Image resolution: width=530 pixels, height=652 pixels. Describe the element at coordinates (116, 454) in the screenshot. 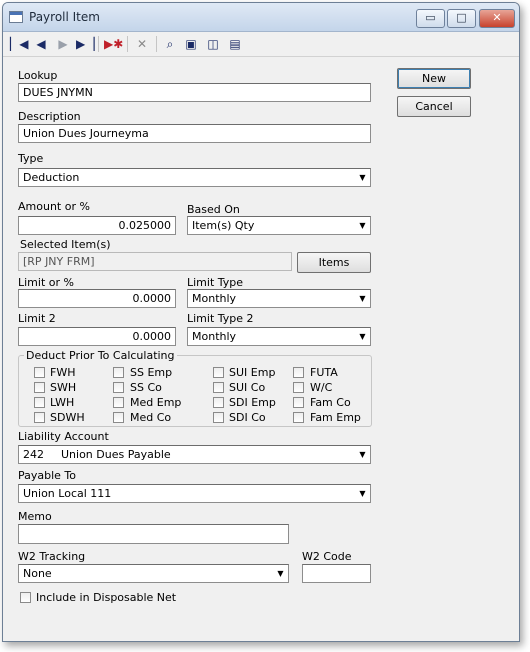

I see `liability-account-value: Union Dues Payable` at that location.